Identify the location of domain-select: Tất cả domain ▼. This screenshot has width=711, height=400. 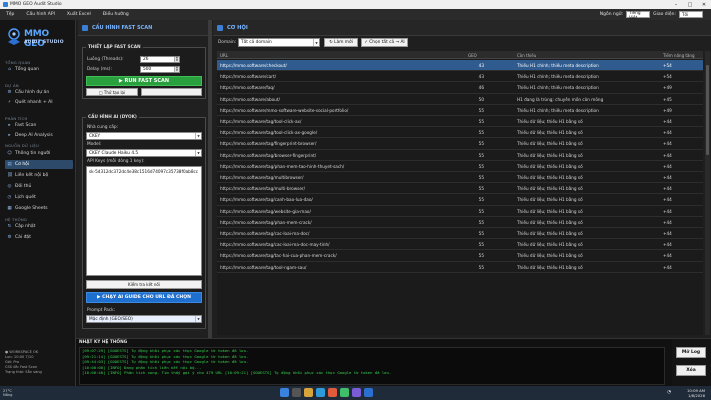
(279, 42).